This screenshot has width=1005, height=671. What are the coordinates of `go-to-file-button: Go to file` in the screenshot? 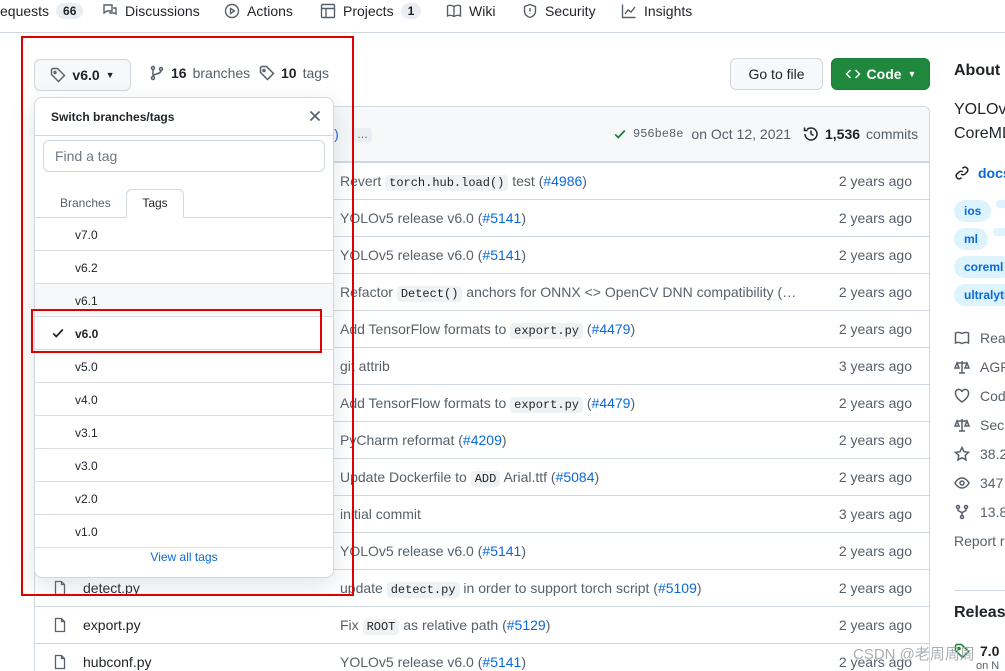 It's located at (776, 74).